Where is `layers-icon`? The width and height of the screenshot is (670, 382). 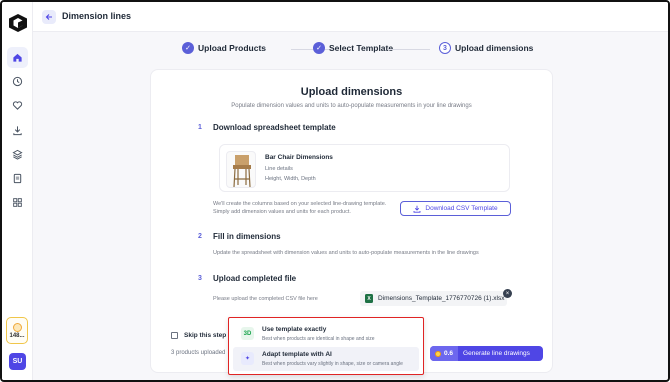 layers-icon is located at coordinates (17, 154).